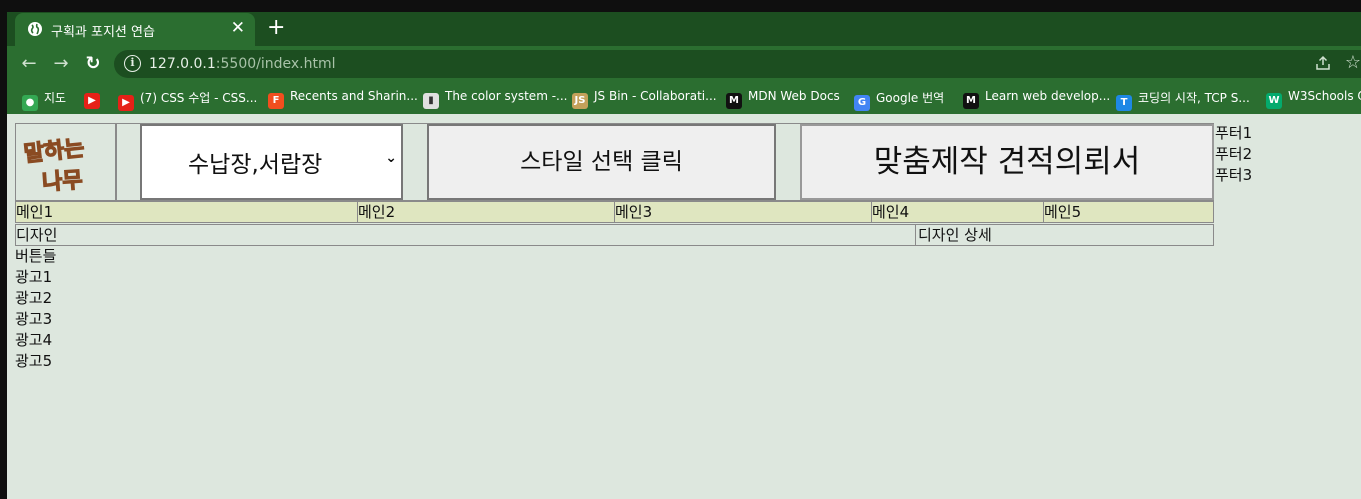  Describe the element at coordinates (431, 101) in the screenshot. I see `page-icon: ▮` at that location.